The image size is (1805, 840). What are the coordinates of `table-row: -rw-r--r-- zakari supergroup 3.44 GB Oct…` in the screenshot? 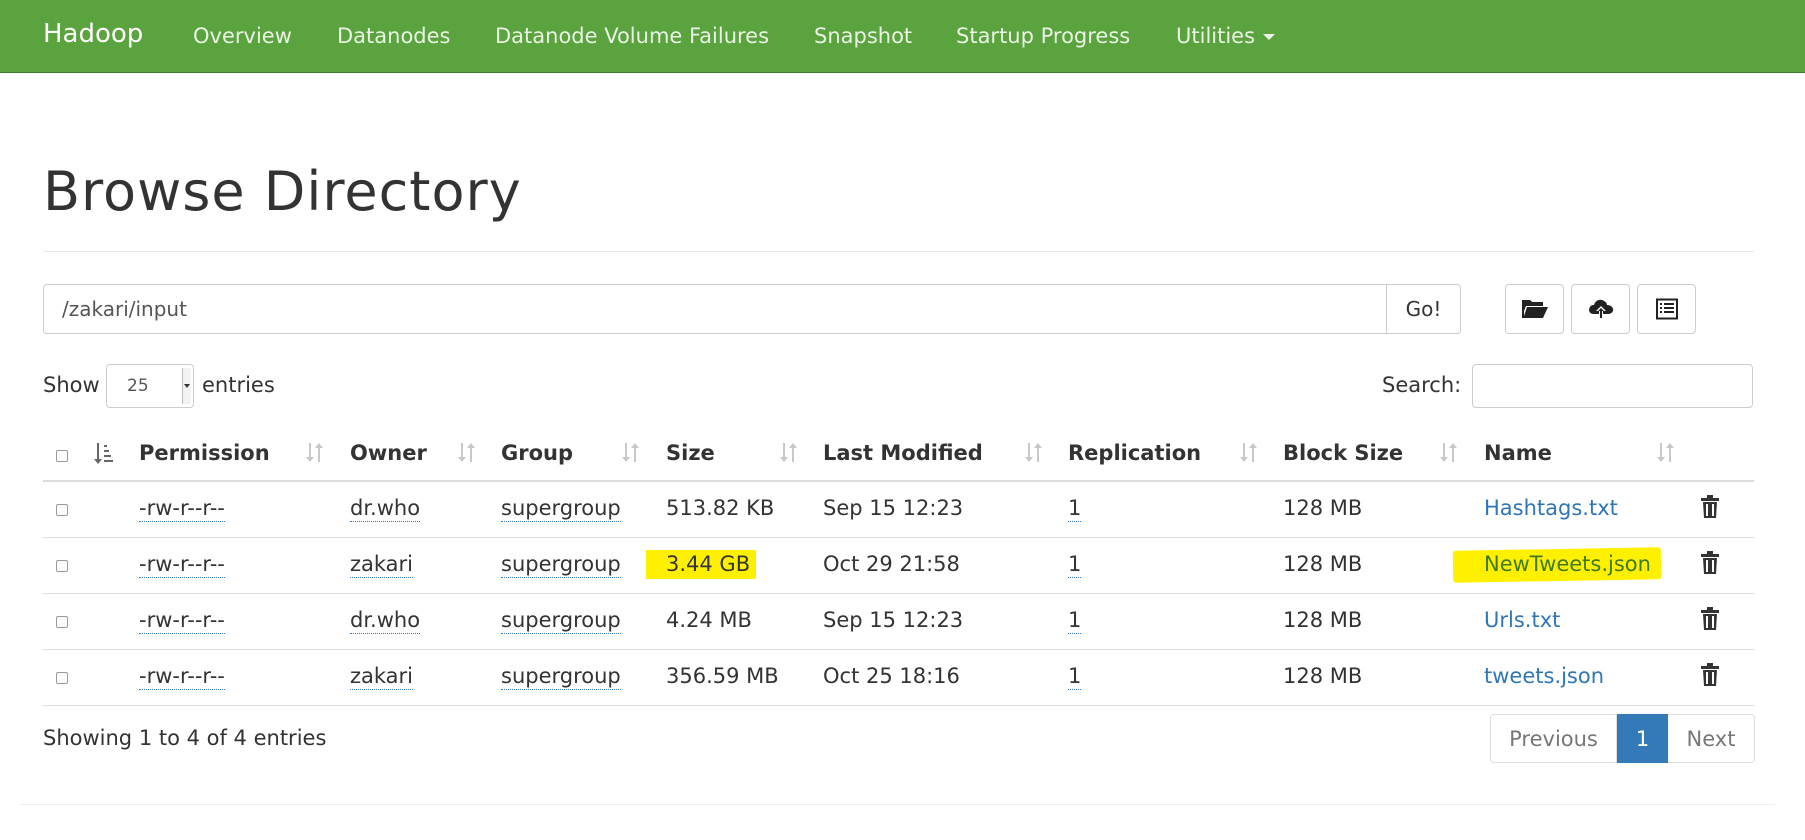 It's located at (898, 566).